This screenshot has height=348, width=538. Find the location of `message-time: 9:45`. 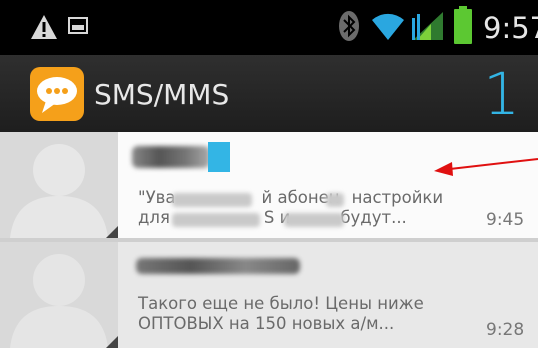

message-time: 9:45 is located at coordinates (505, 220).